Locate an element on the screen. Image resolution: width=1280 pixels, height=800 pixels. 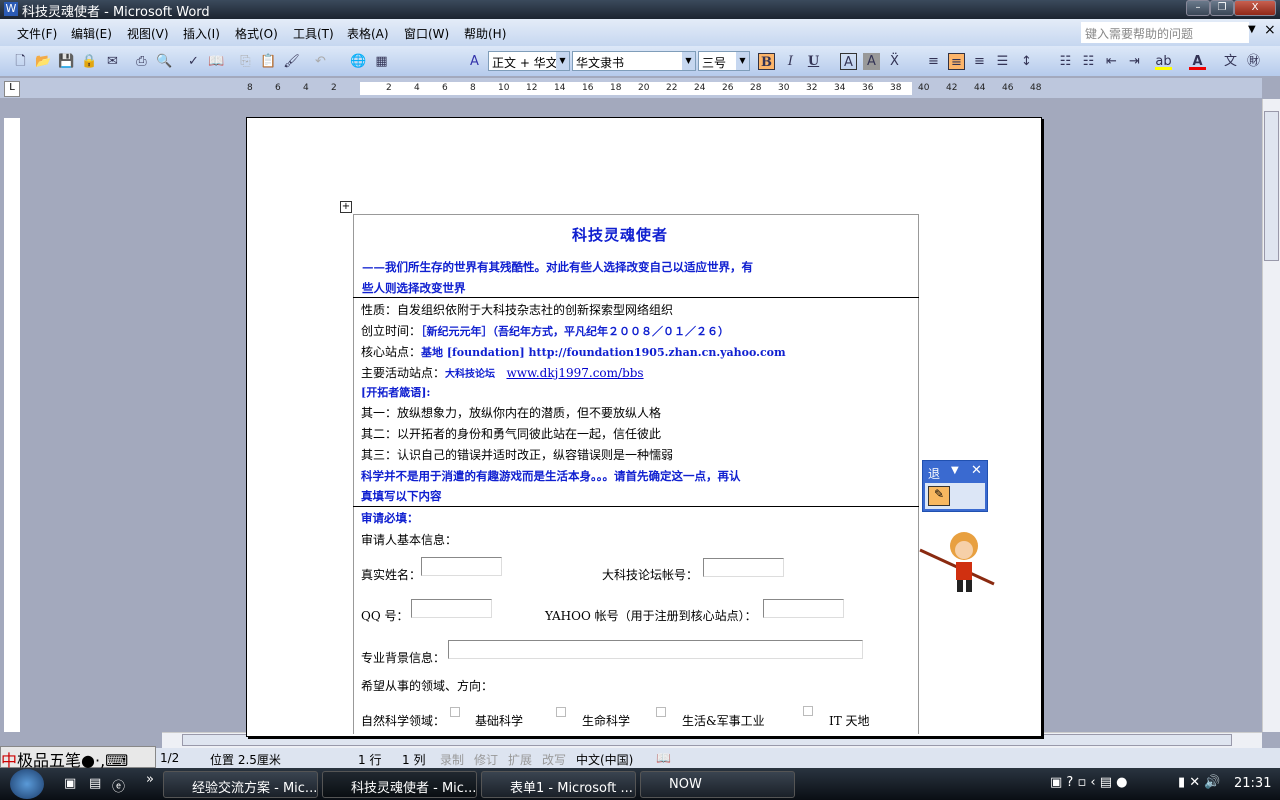
main-site-label: 主要活动站点： is located at coordinates (403, 373).